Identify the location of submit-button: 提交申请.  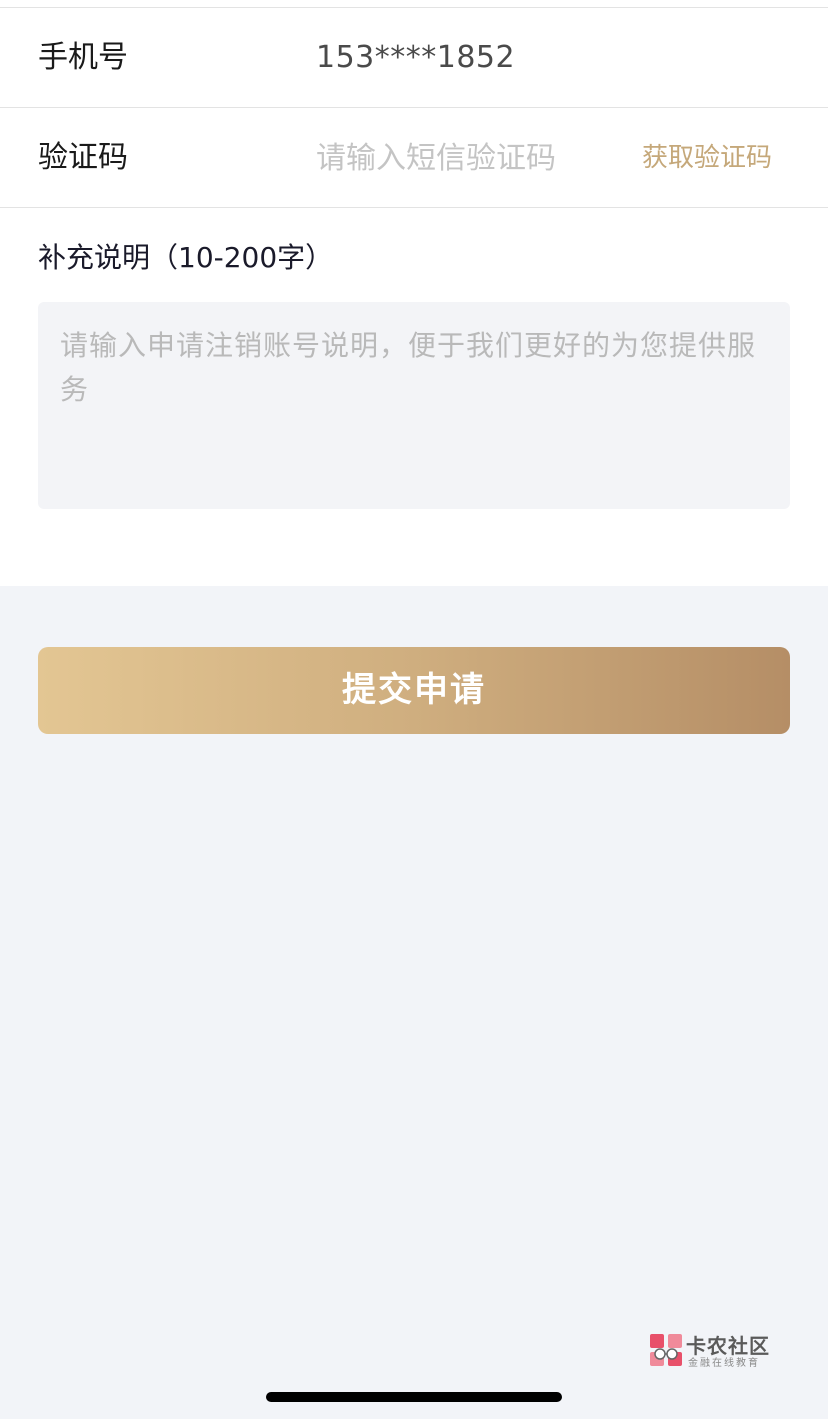
(414, 690).